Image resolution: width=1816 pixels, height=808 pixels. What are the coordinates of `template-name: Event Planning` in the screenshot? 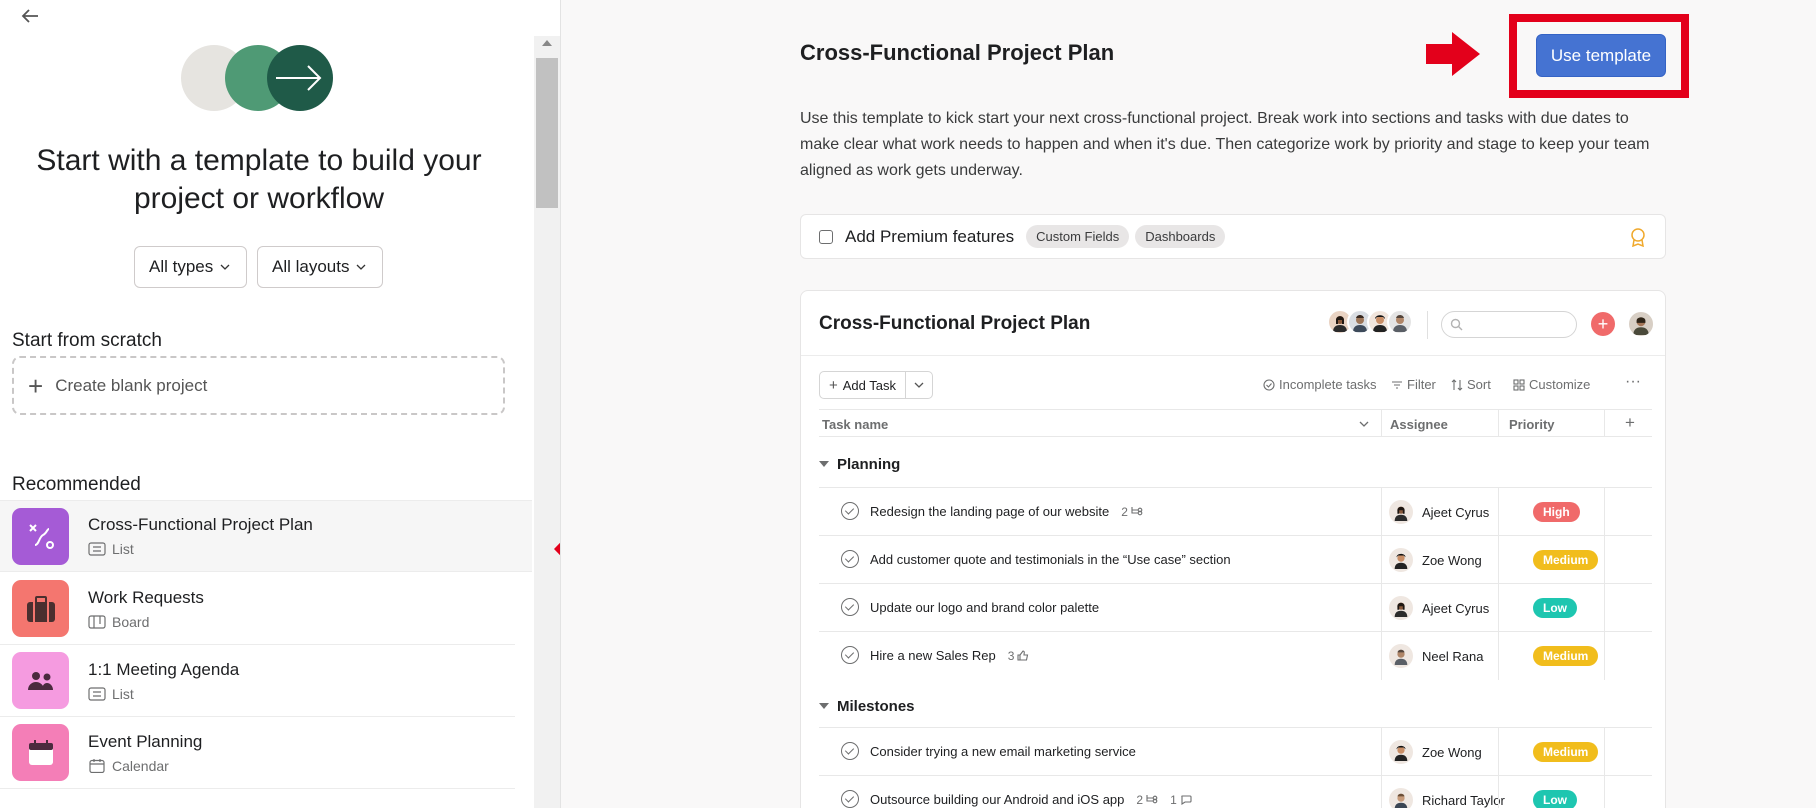 It's located at (145, 741).